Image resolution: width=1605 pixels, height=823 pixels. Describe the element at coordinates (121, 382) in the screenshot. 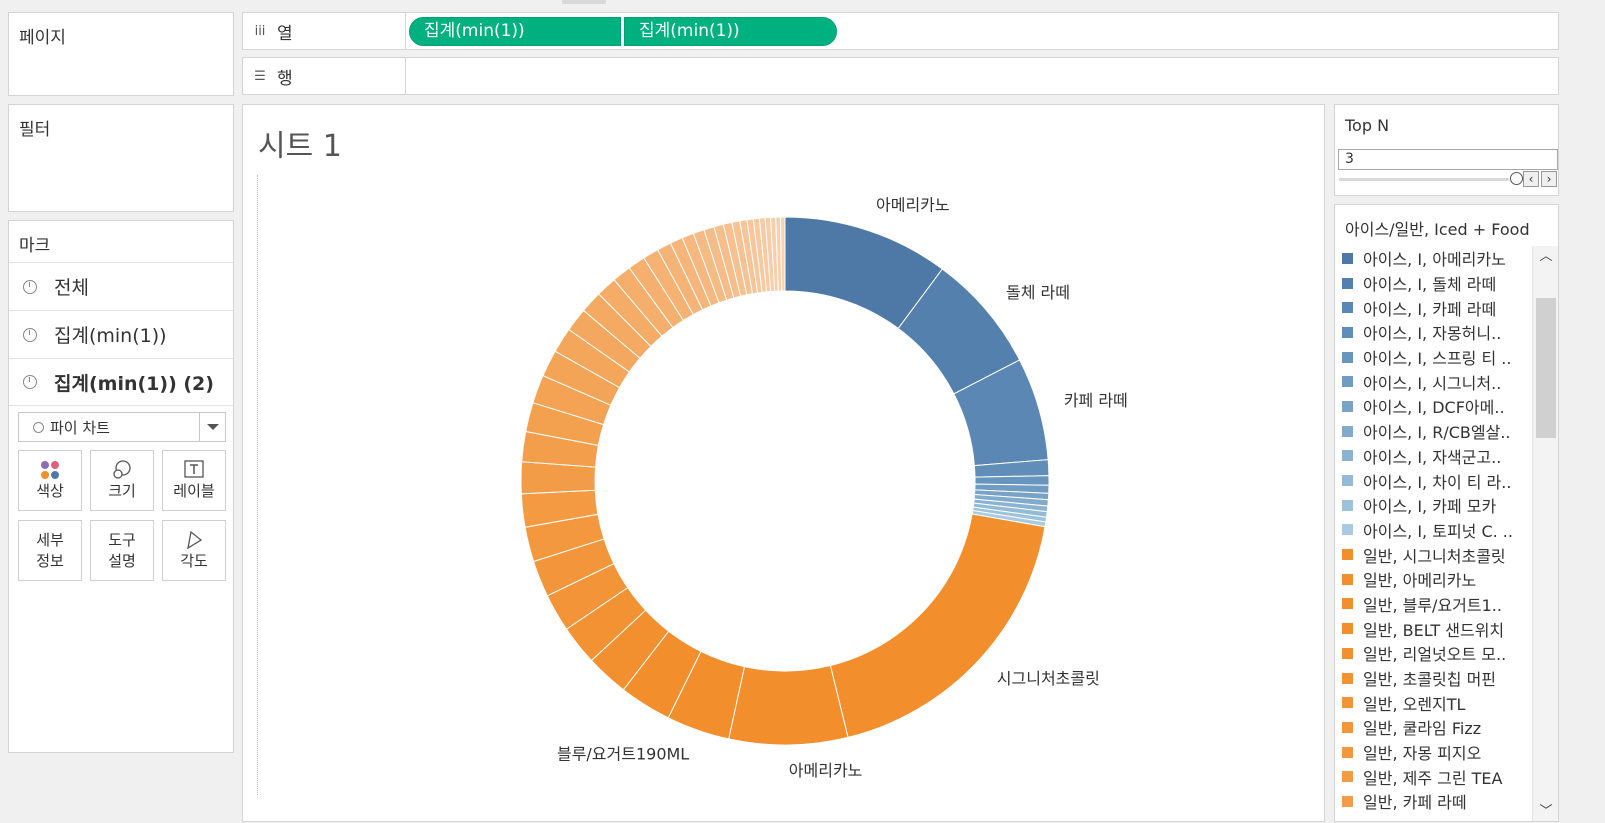

I see `marks-row-measure-2: 집계(min(1)) (2)` at that location.